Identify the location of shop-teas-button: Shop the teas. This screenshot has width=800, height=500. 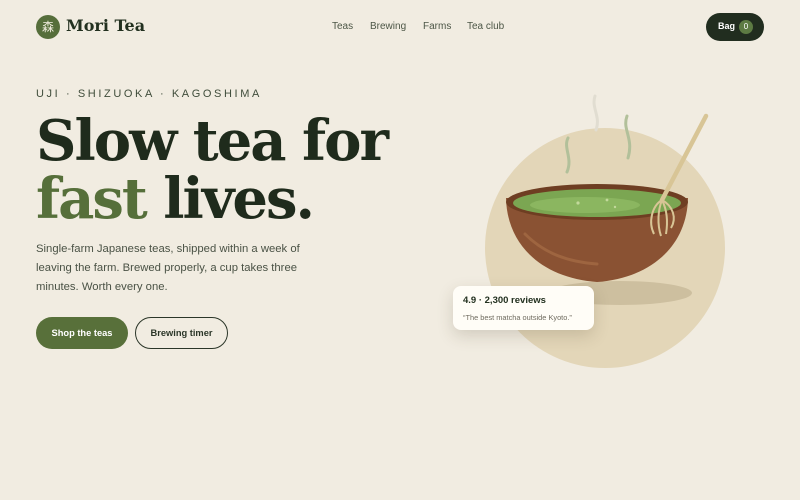
(82, 333).